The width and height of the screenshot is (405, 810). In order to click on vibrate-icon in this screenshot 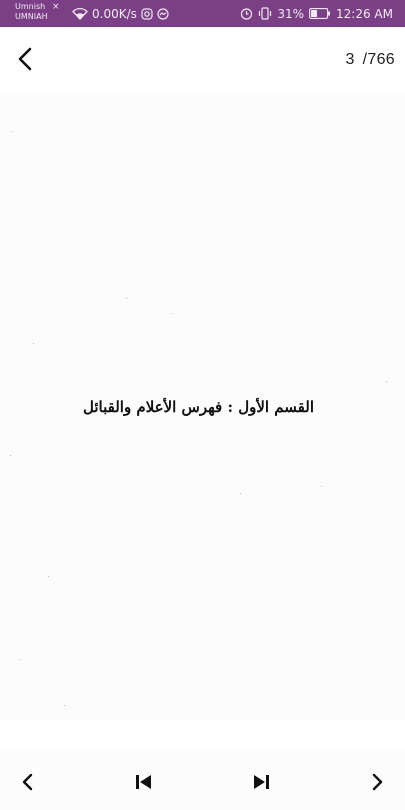, I will do `click(265, 13)`.